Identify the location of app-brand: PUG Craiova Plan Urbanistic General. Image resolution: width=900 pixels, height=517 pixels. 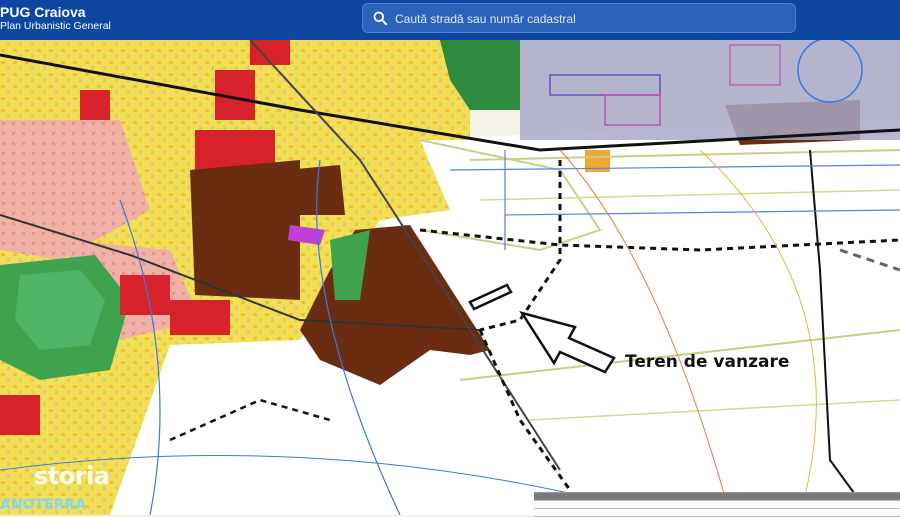
(55, 19).